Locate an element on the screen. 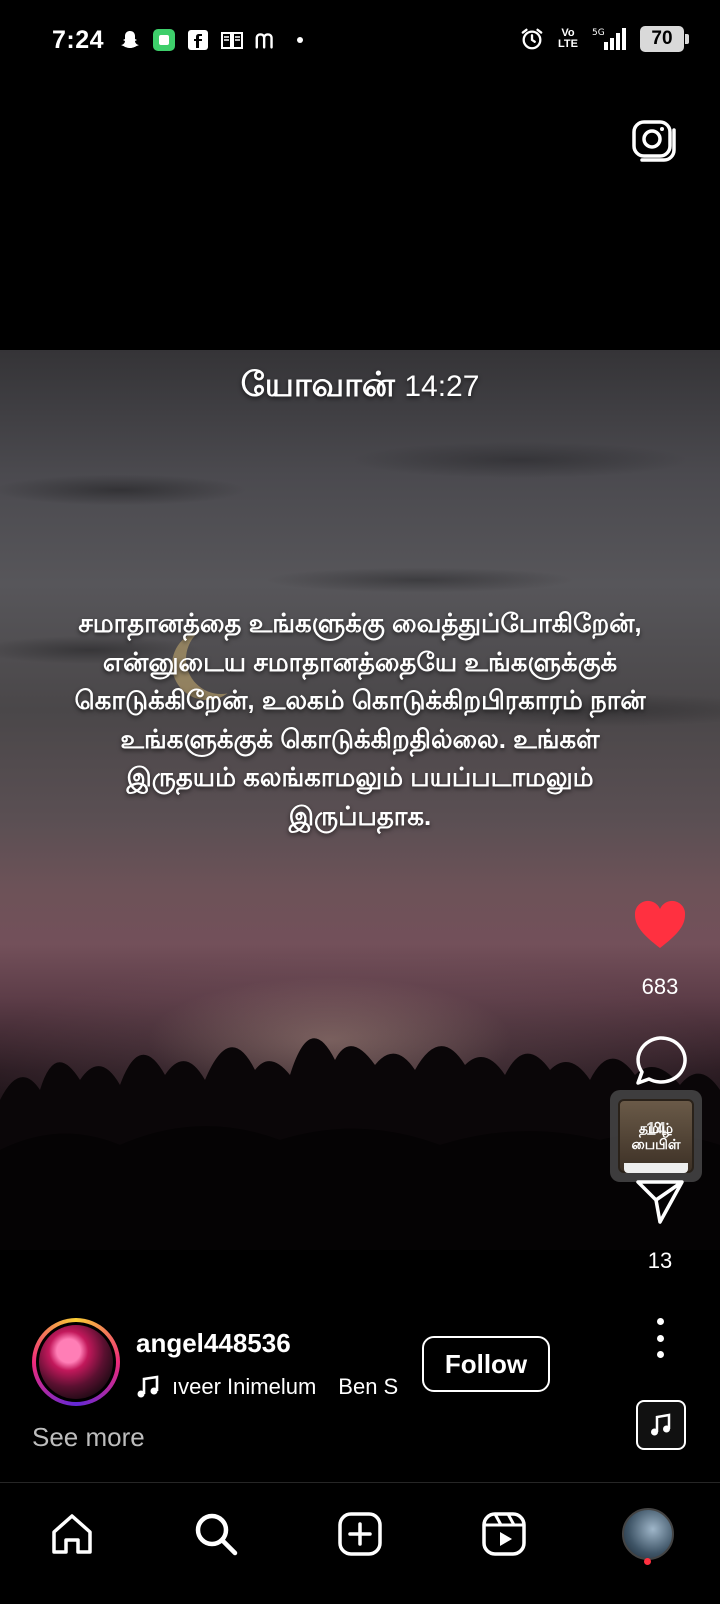 This screenshot has width=720, height=1604. bible-book-icon: தமிழ் பைபிள் 14 is located at coordinates (656, 1136).